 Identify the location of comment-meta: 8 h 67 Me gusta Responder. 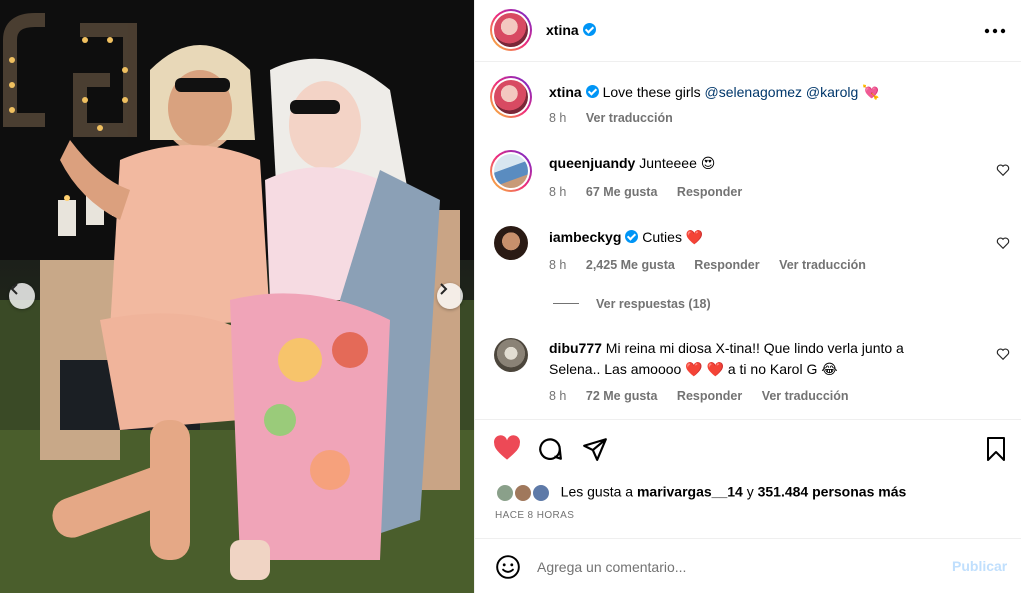
(653, 192).